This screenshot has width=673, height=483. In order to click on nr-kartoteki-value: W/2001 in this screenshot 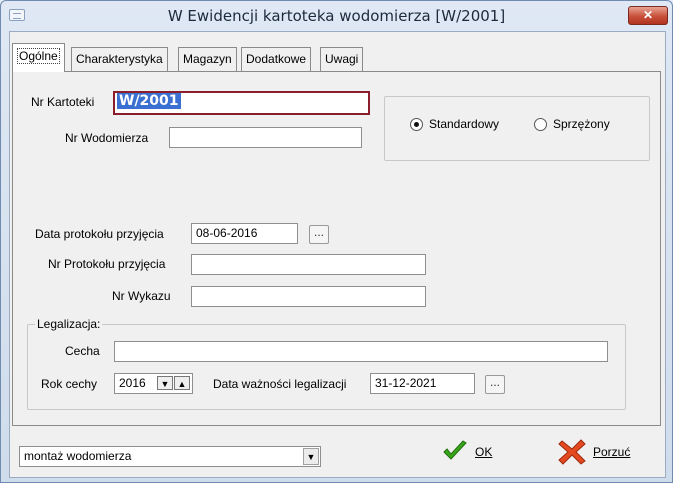, I will do `click(149, 101)`.